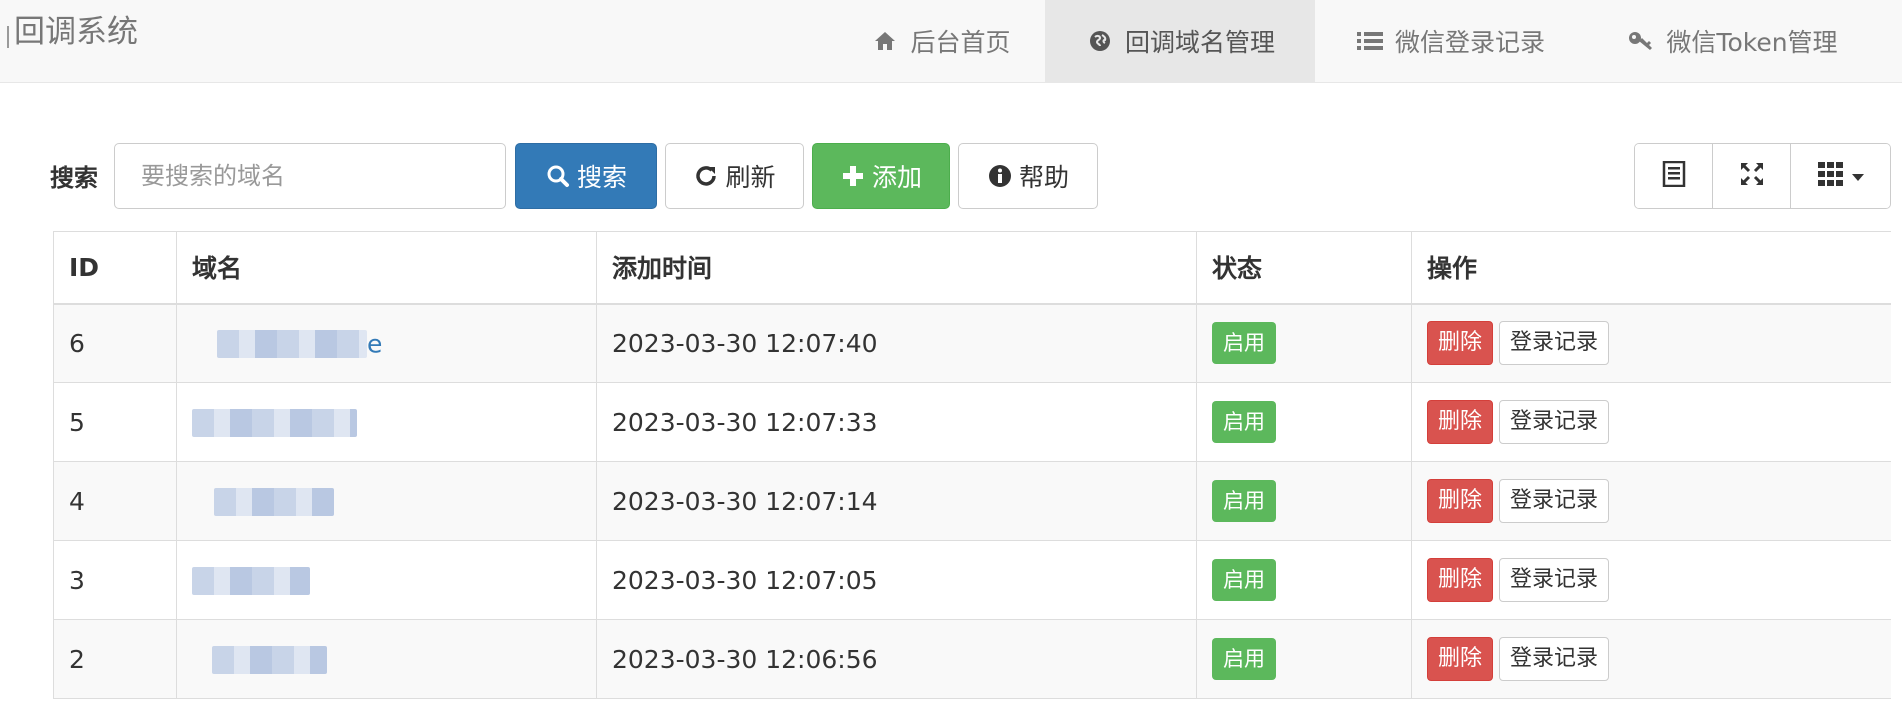  I want to click on column-header-id: ID, so click(115, 268).